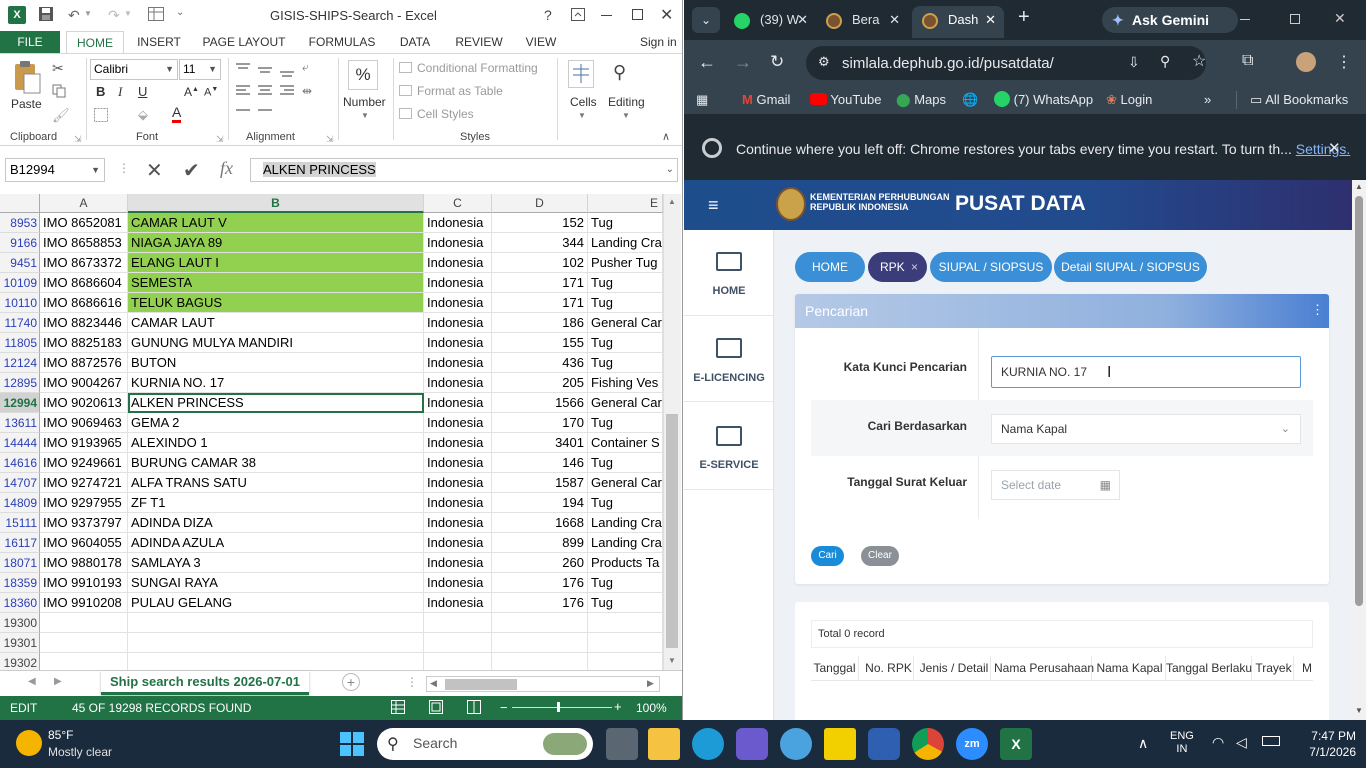 The height and width of the screenshot is (768, 1366). What do you see at coordinates (796, 744) in the screenshot?
I see `chrome-profile-icon` at bounding box center [796, 744].